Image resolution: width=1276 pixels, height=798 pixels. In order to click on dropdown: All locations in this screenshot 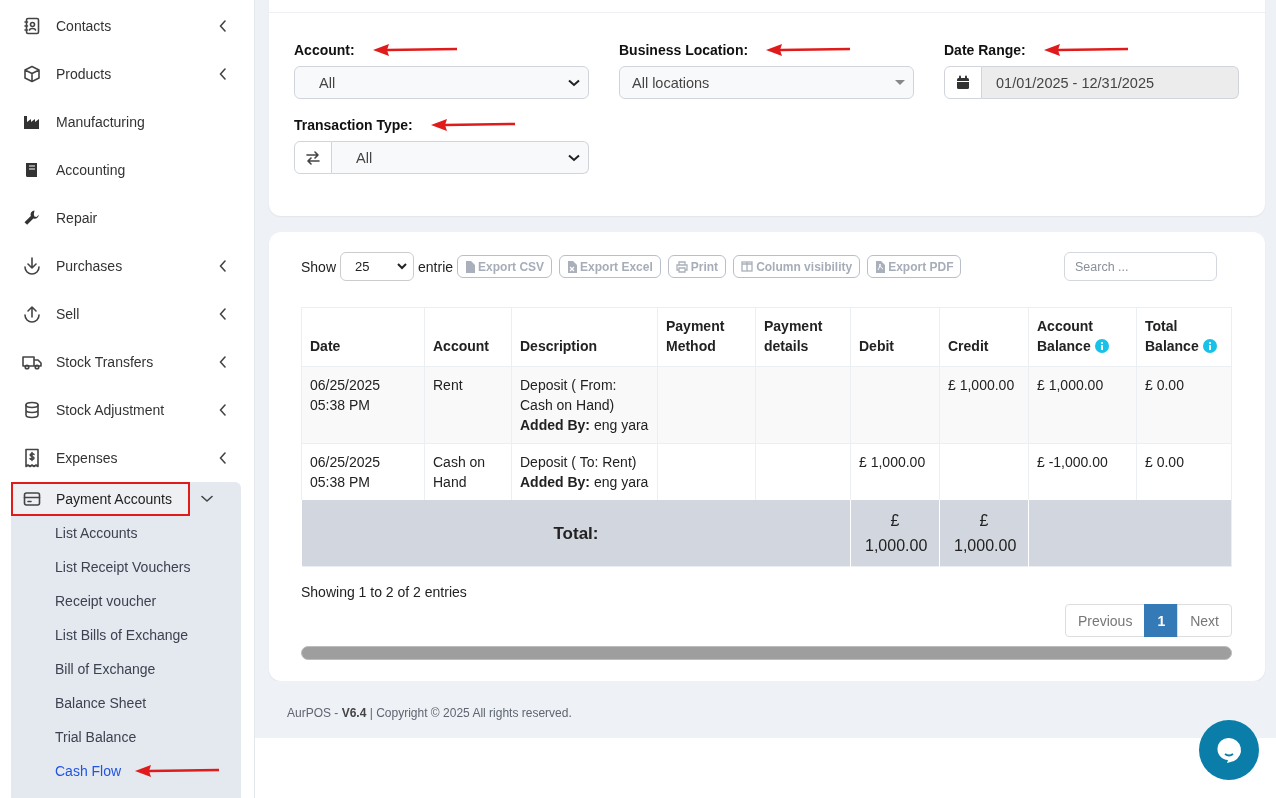, I will do `click(766, 82)`.